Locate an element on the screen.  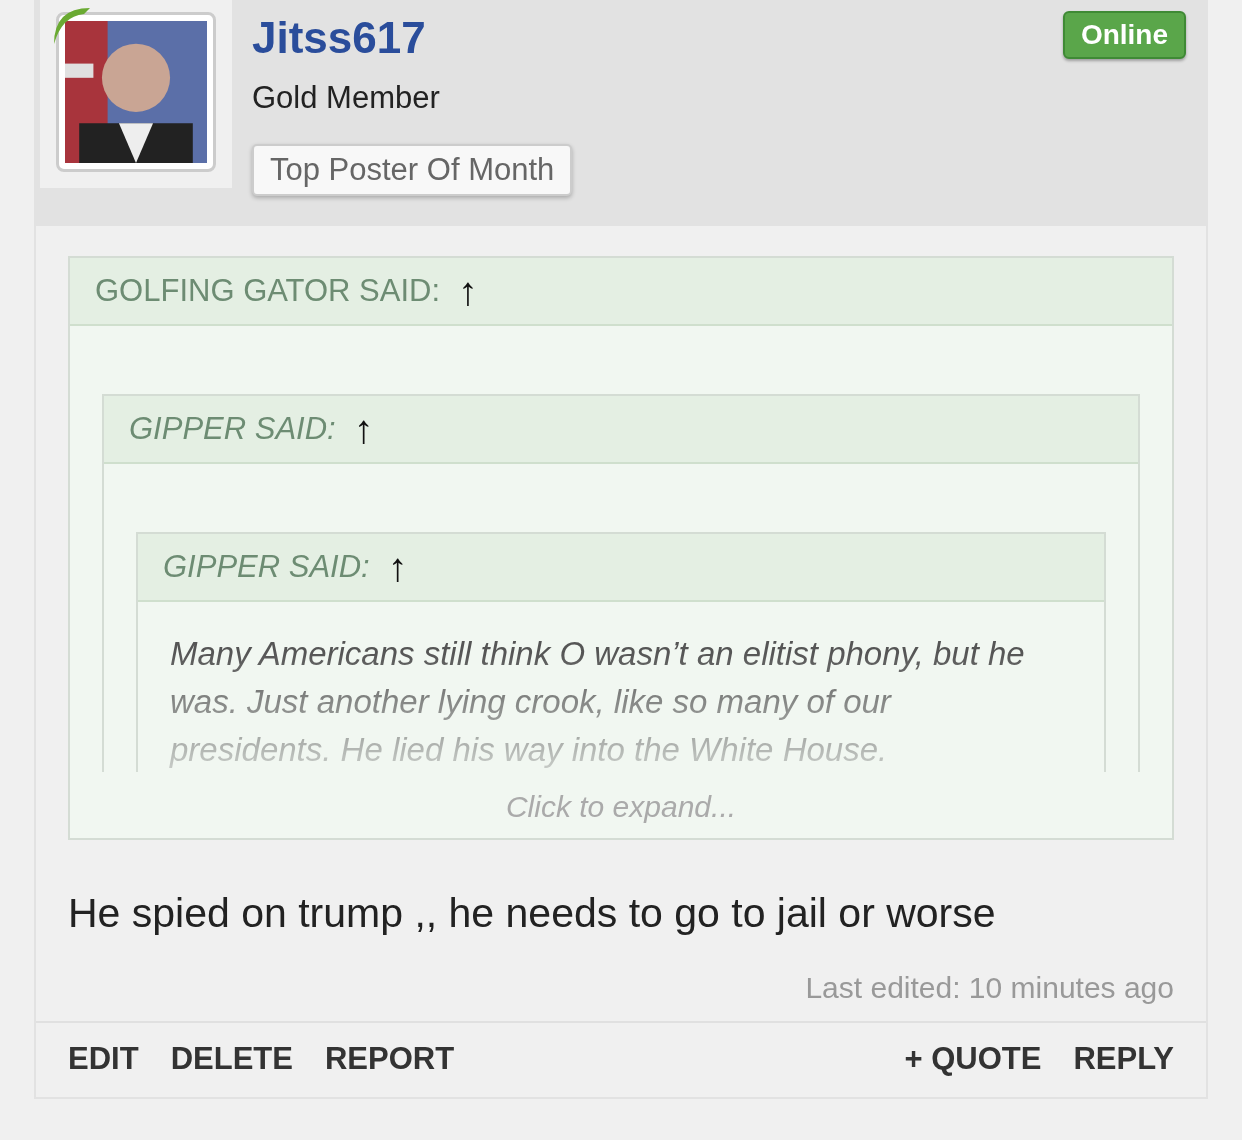
message-text: He spied on trump ,, he needs to go to jail or worse is located at coordinates (532, 913).